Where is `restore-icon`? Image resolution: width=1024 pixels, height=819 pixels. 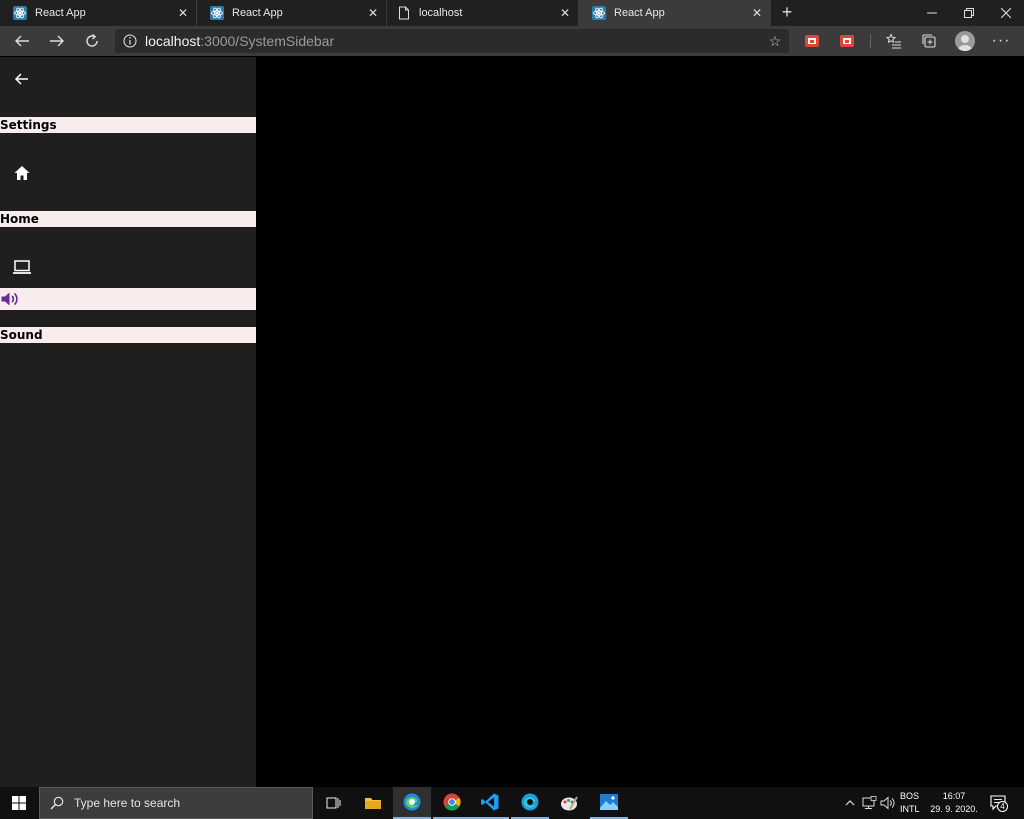
restore-icon is located at coordinates (968, 13).